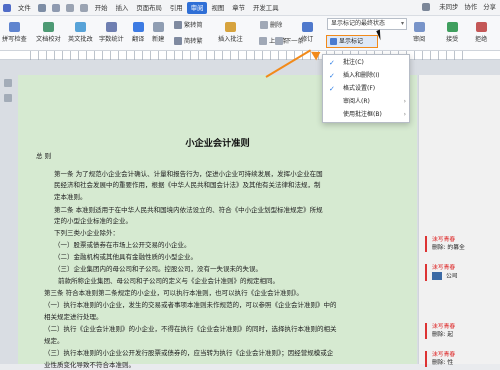 The height and width of the screenshot is (370, 500). I want to click on reject-button: 拒绝, so click(481, 32).